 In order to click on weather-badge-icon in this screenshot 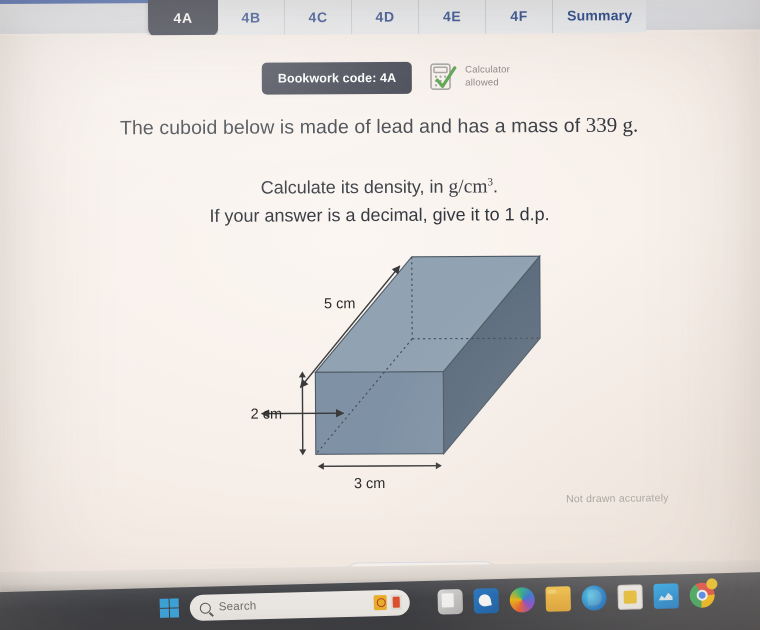, I will do `click(380, 602)`.